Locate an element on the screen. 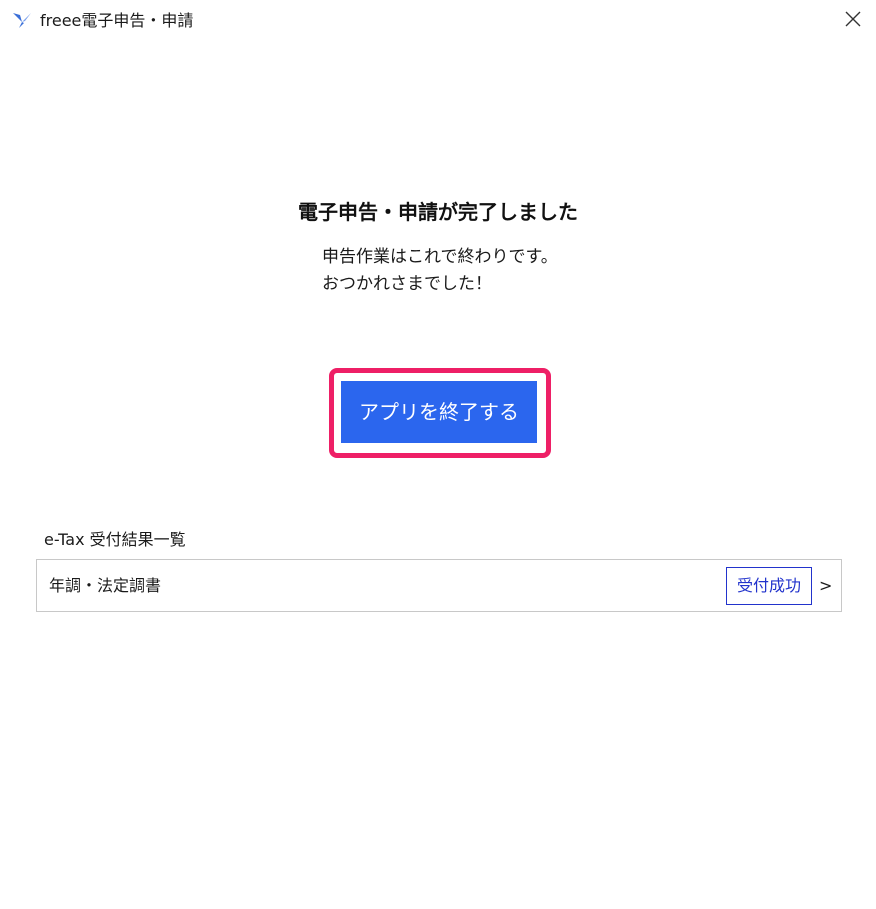  completion-message: 申告作業はこれで終わりです。 おつかれさまでした！ is located at coordinates (440, 271).